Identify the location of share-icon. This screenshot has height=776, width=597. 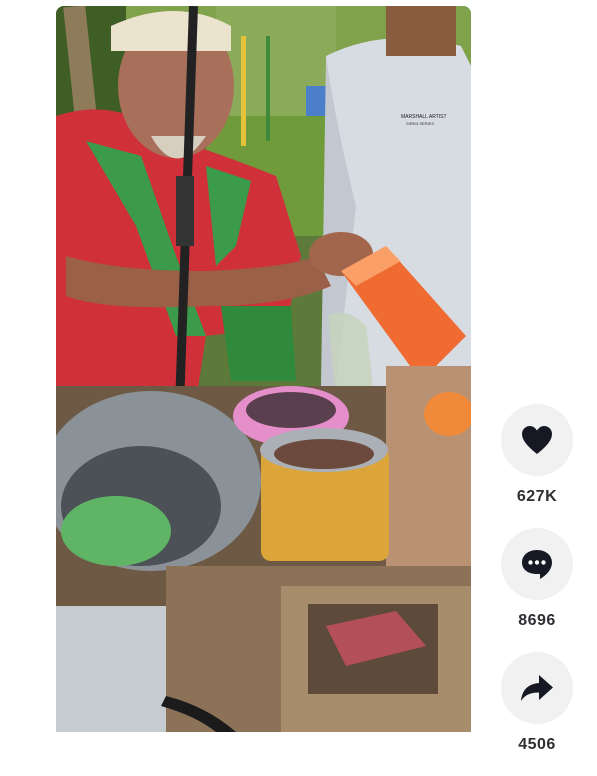
(537, 688).